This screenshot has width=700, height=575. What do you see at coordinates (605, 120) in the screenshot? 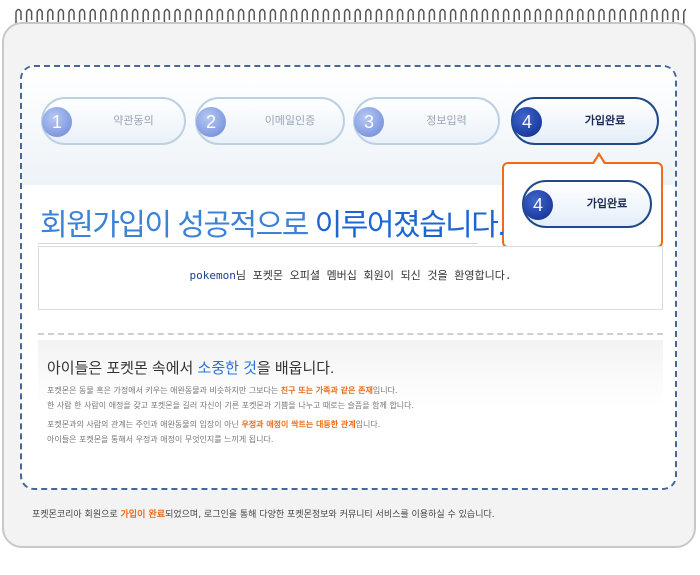
I see `step-4-label: 가입완료` at bounding box center [605, 120].